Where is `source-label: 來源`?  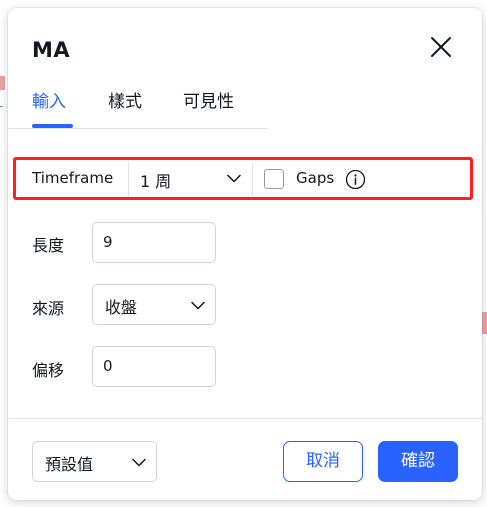
source-label: 來源 is located at coordinates (48, 308).